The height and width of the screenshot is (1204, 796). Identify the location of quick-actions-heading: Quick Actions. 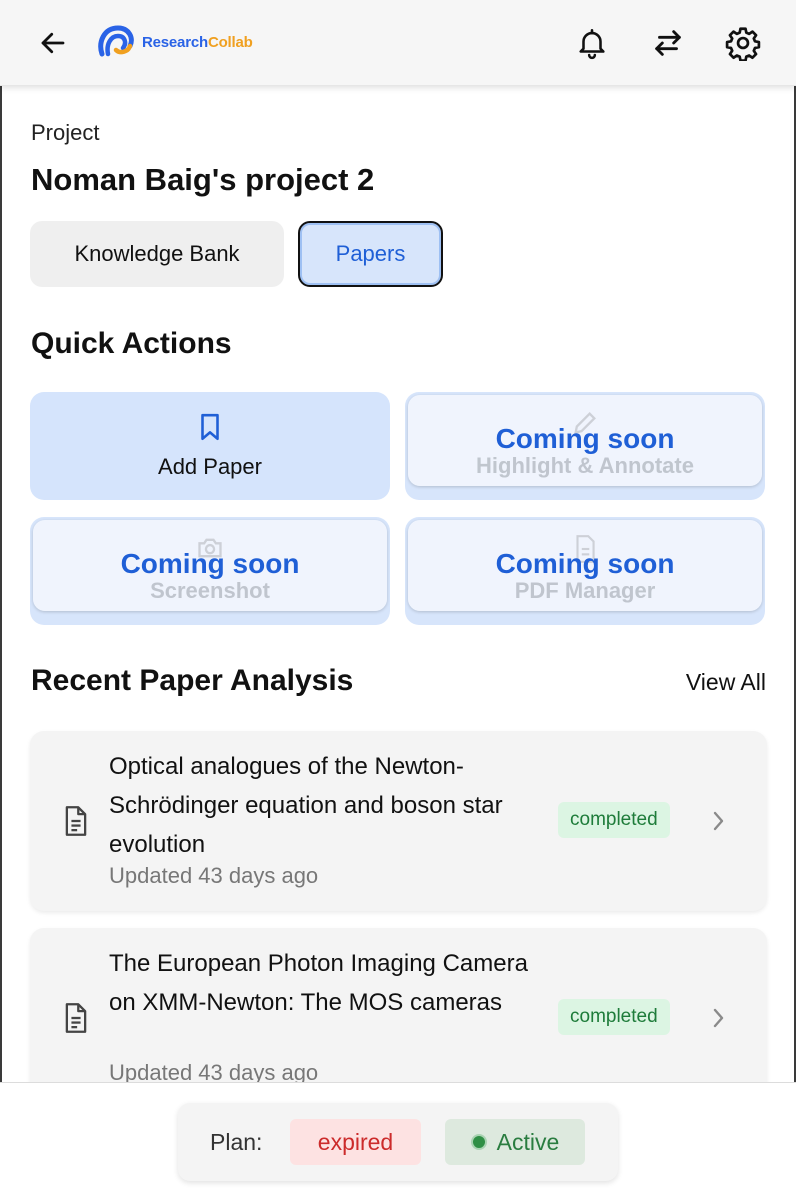
(131, 343).